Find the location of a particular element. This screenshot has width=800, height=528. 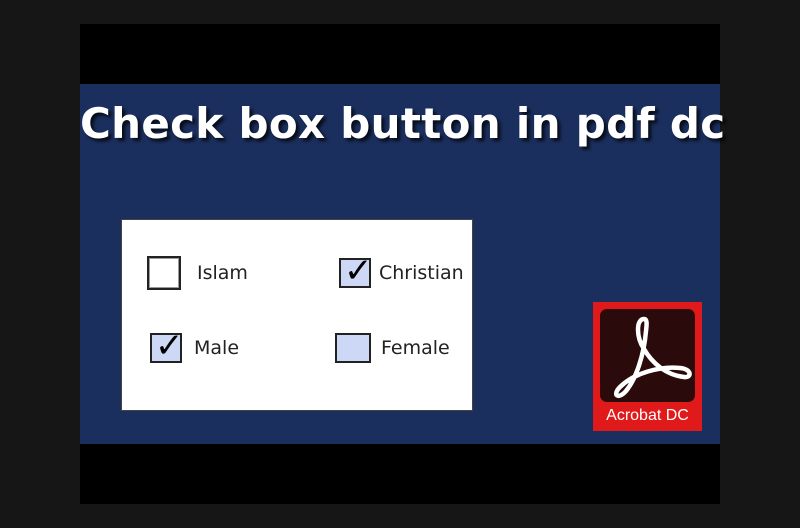

checkbox-christian: ✓ is located at coordinates (356, 271).